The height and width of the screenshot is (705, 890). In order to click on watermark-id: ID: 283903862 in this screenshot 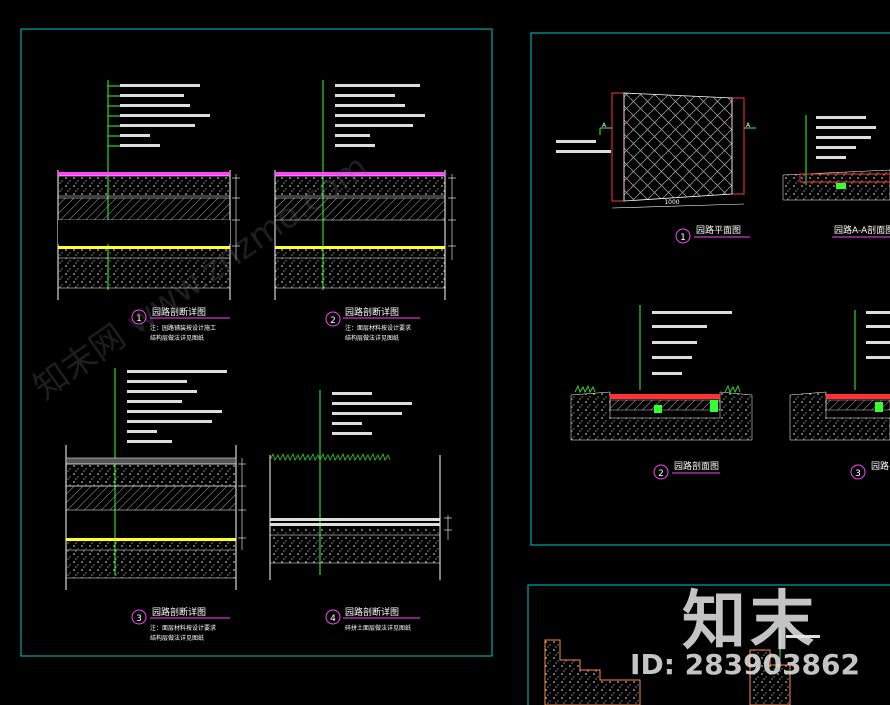, I will do `click(745, 664)`.